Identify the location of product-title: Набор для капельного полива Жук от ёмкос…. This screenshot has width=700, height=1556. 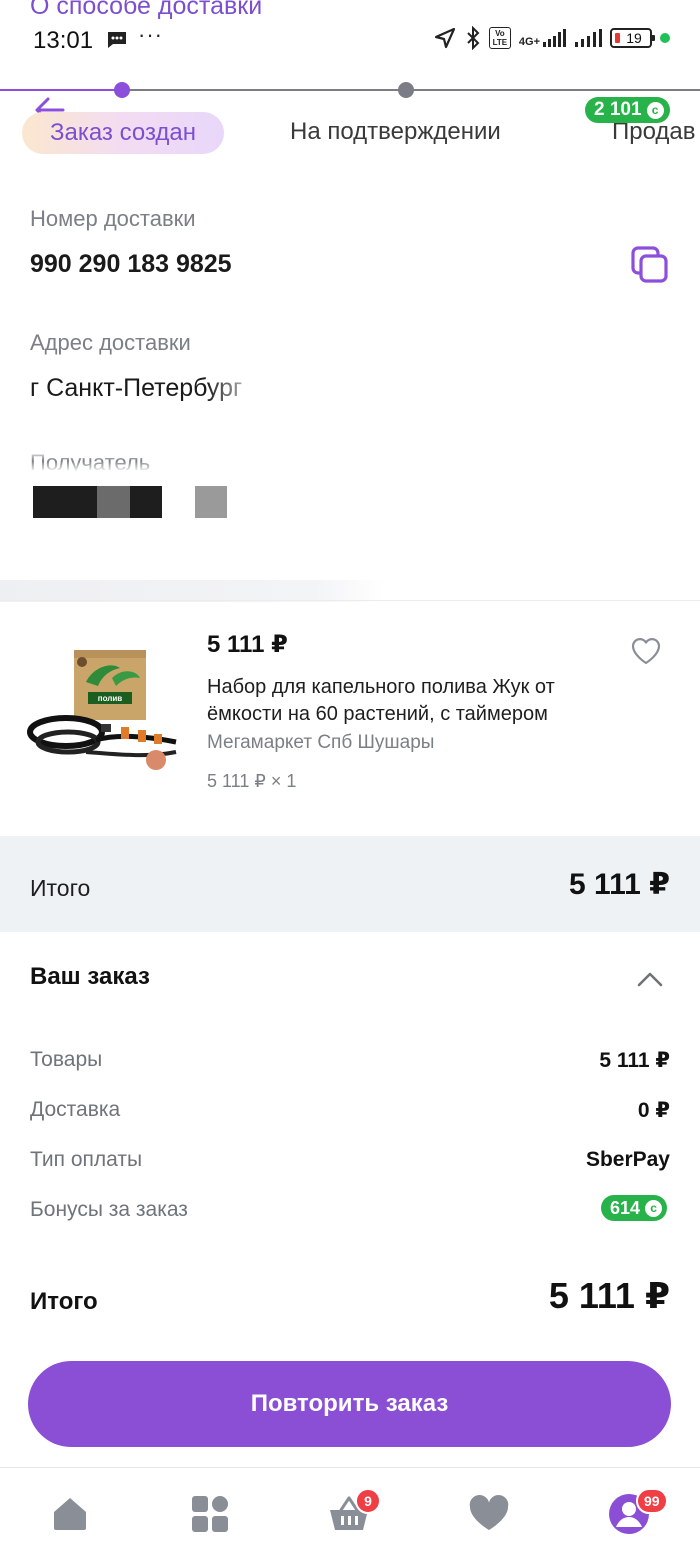
(397, 701).